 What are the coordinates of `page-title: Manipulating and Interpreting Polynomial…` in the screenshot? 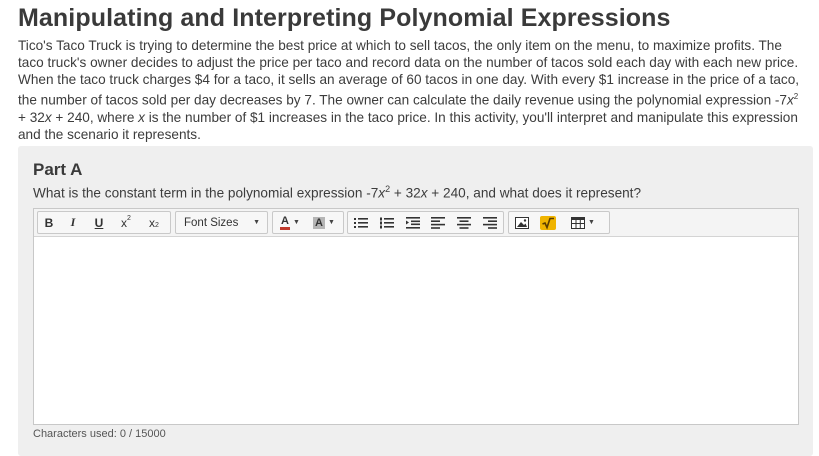 It's located at (344, 18).